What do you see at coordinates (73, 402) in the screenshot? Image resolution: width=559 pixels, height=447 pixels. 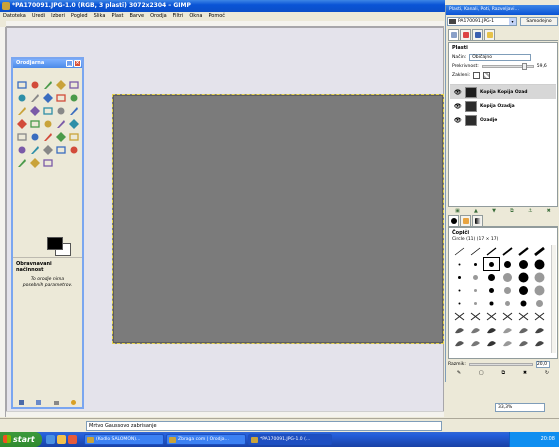 I see `reset-options-icon` at bounding box center [73, 402].